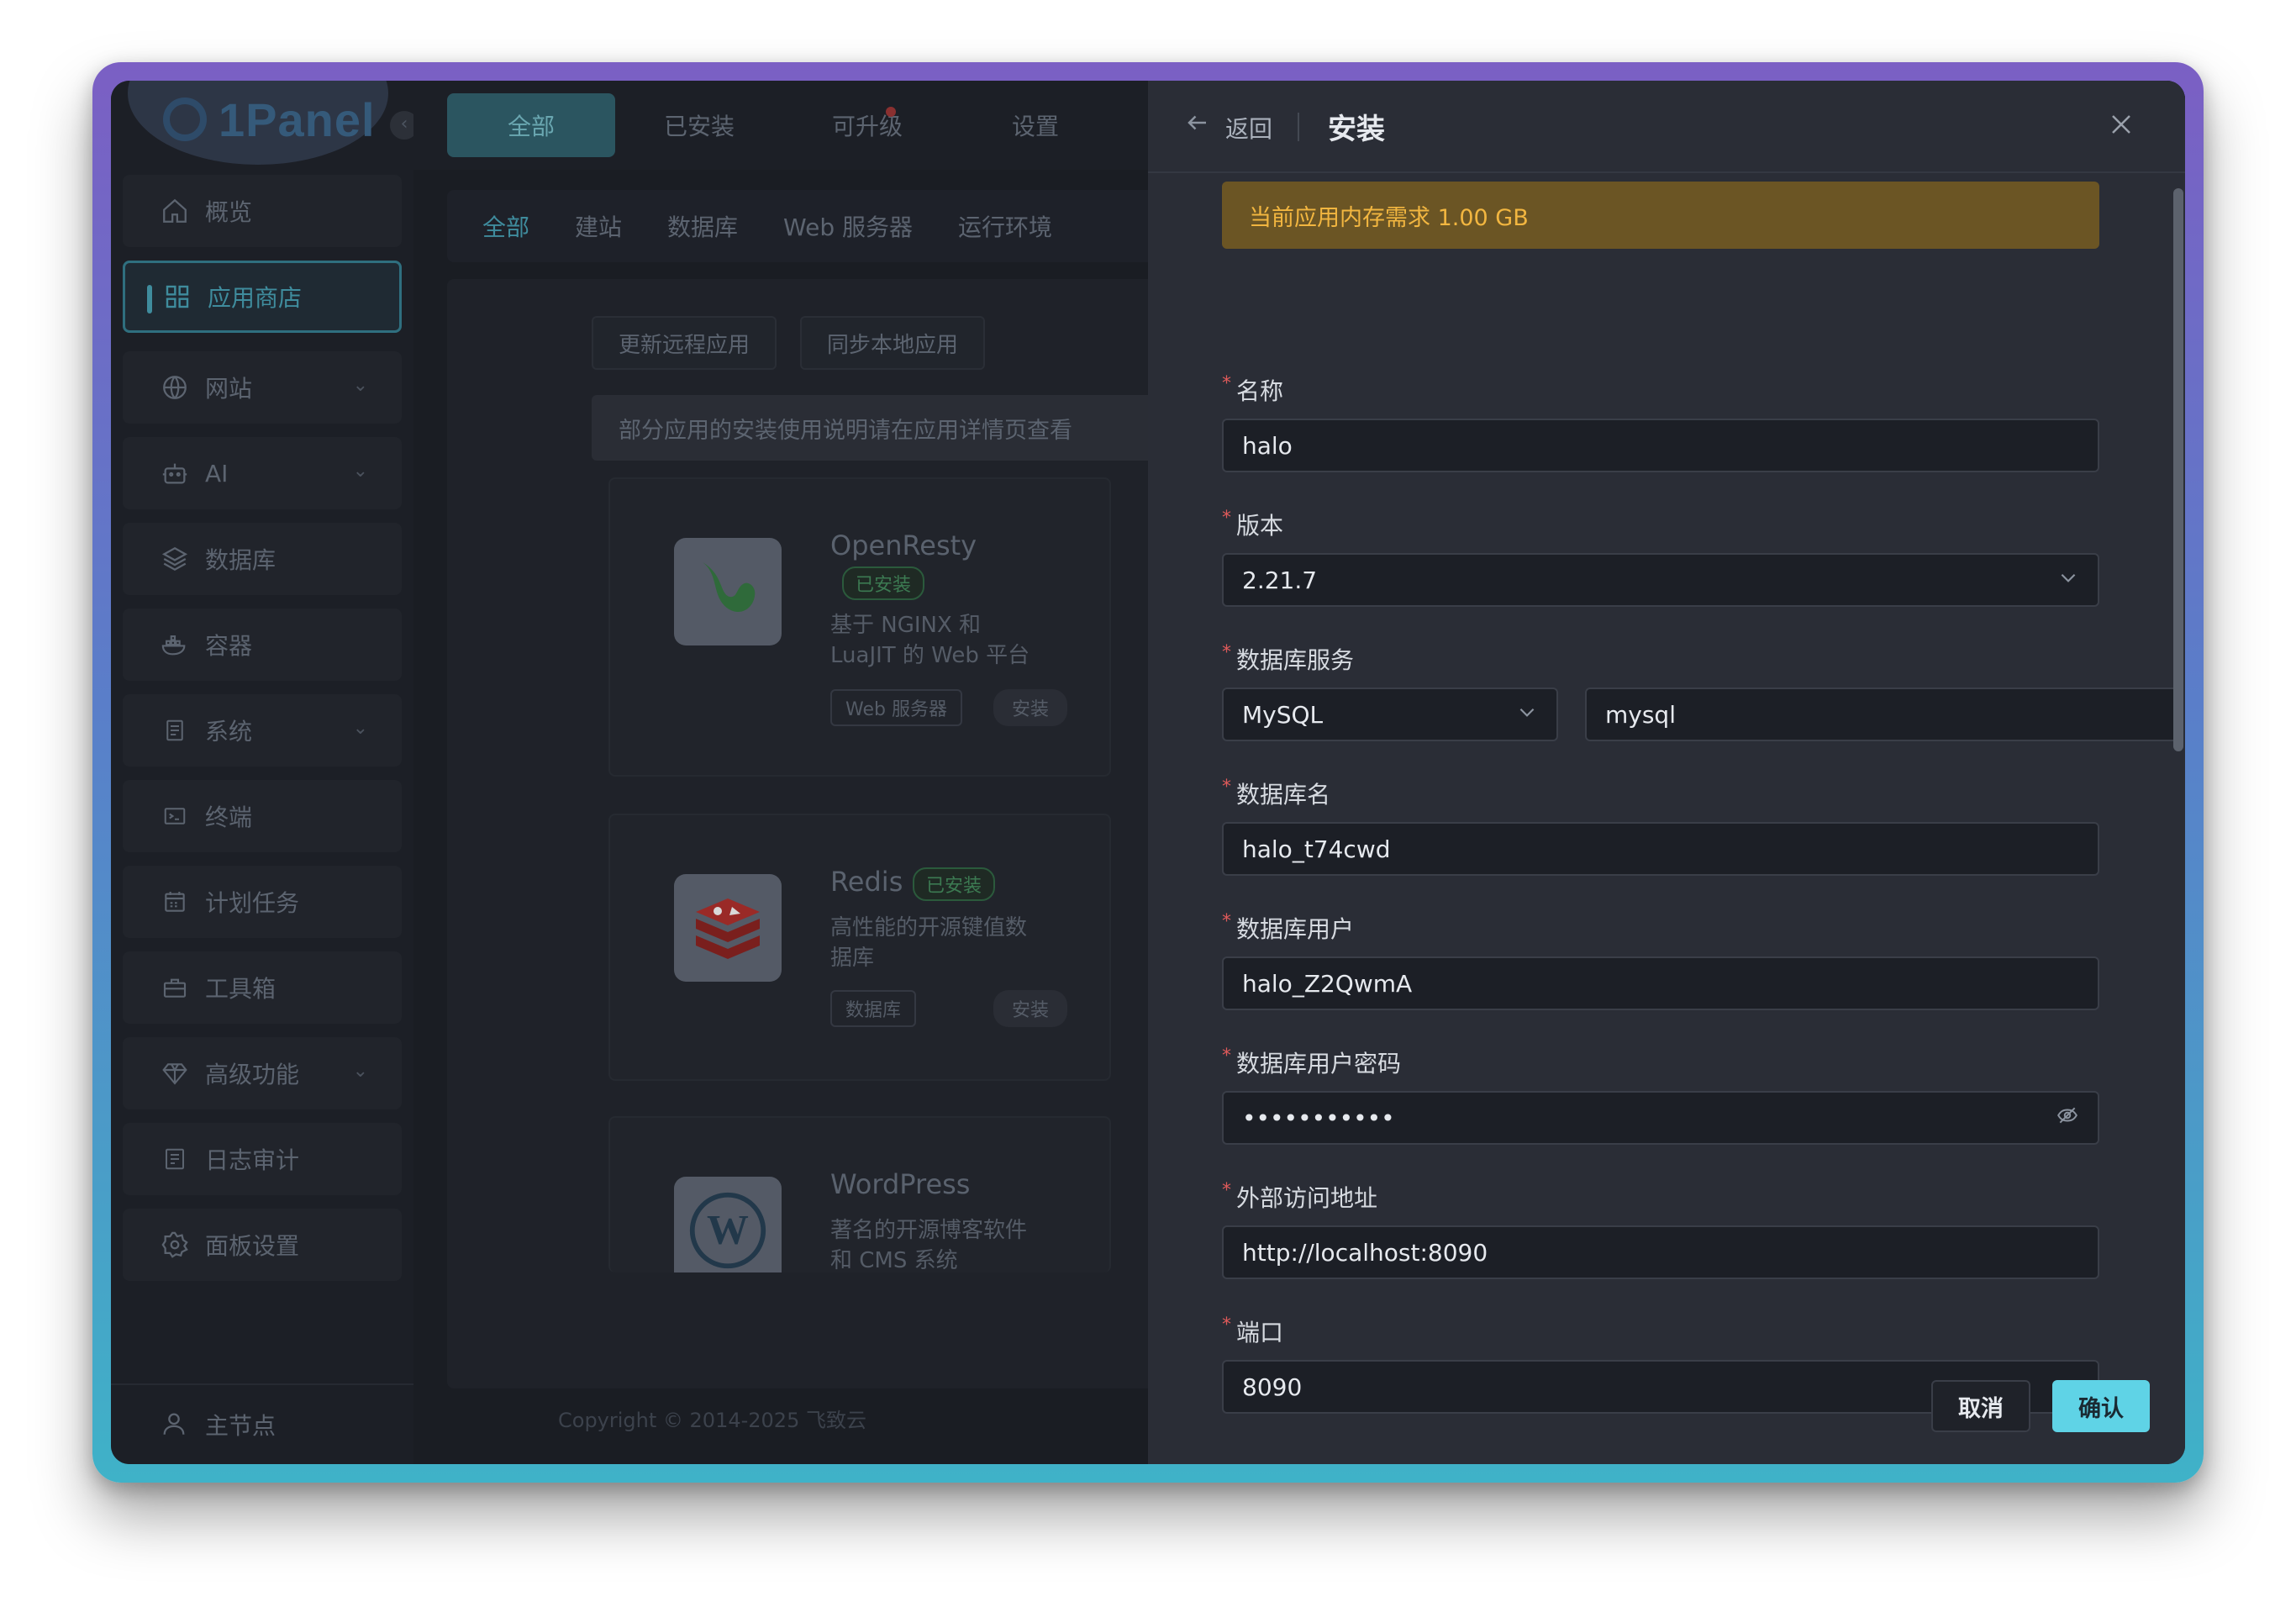 The image size is (2296, 1607). What do you see at coordinates (1390, 714) in the screenshot?
I see `db-type-select: MySQL` at bounding box center [1390, 714].